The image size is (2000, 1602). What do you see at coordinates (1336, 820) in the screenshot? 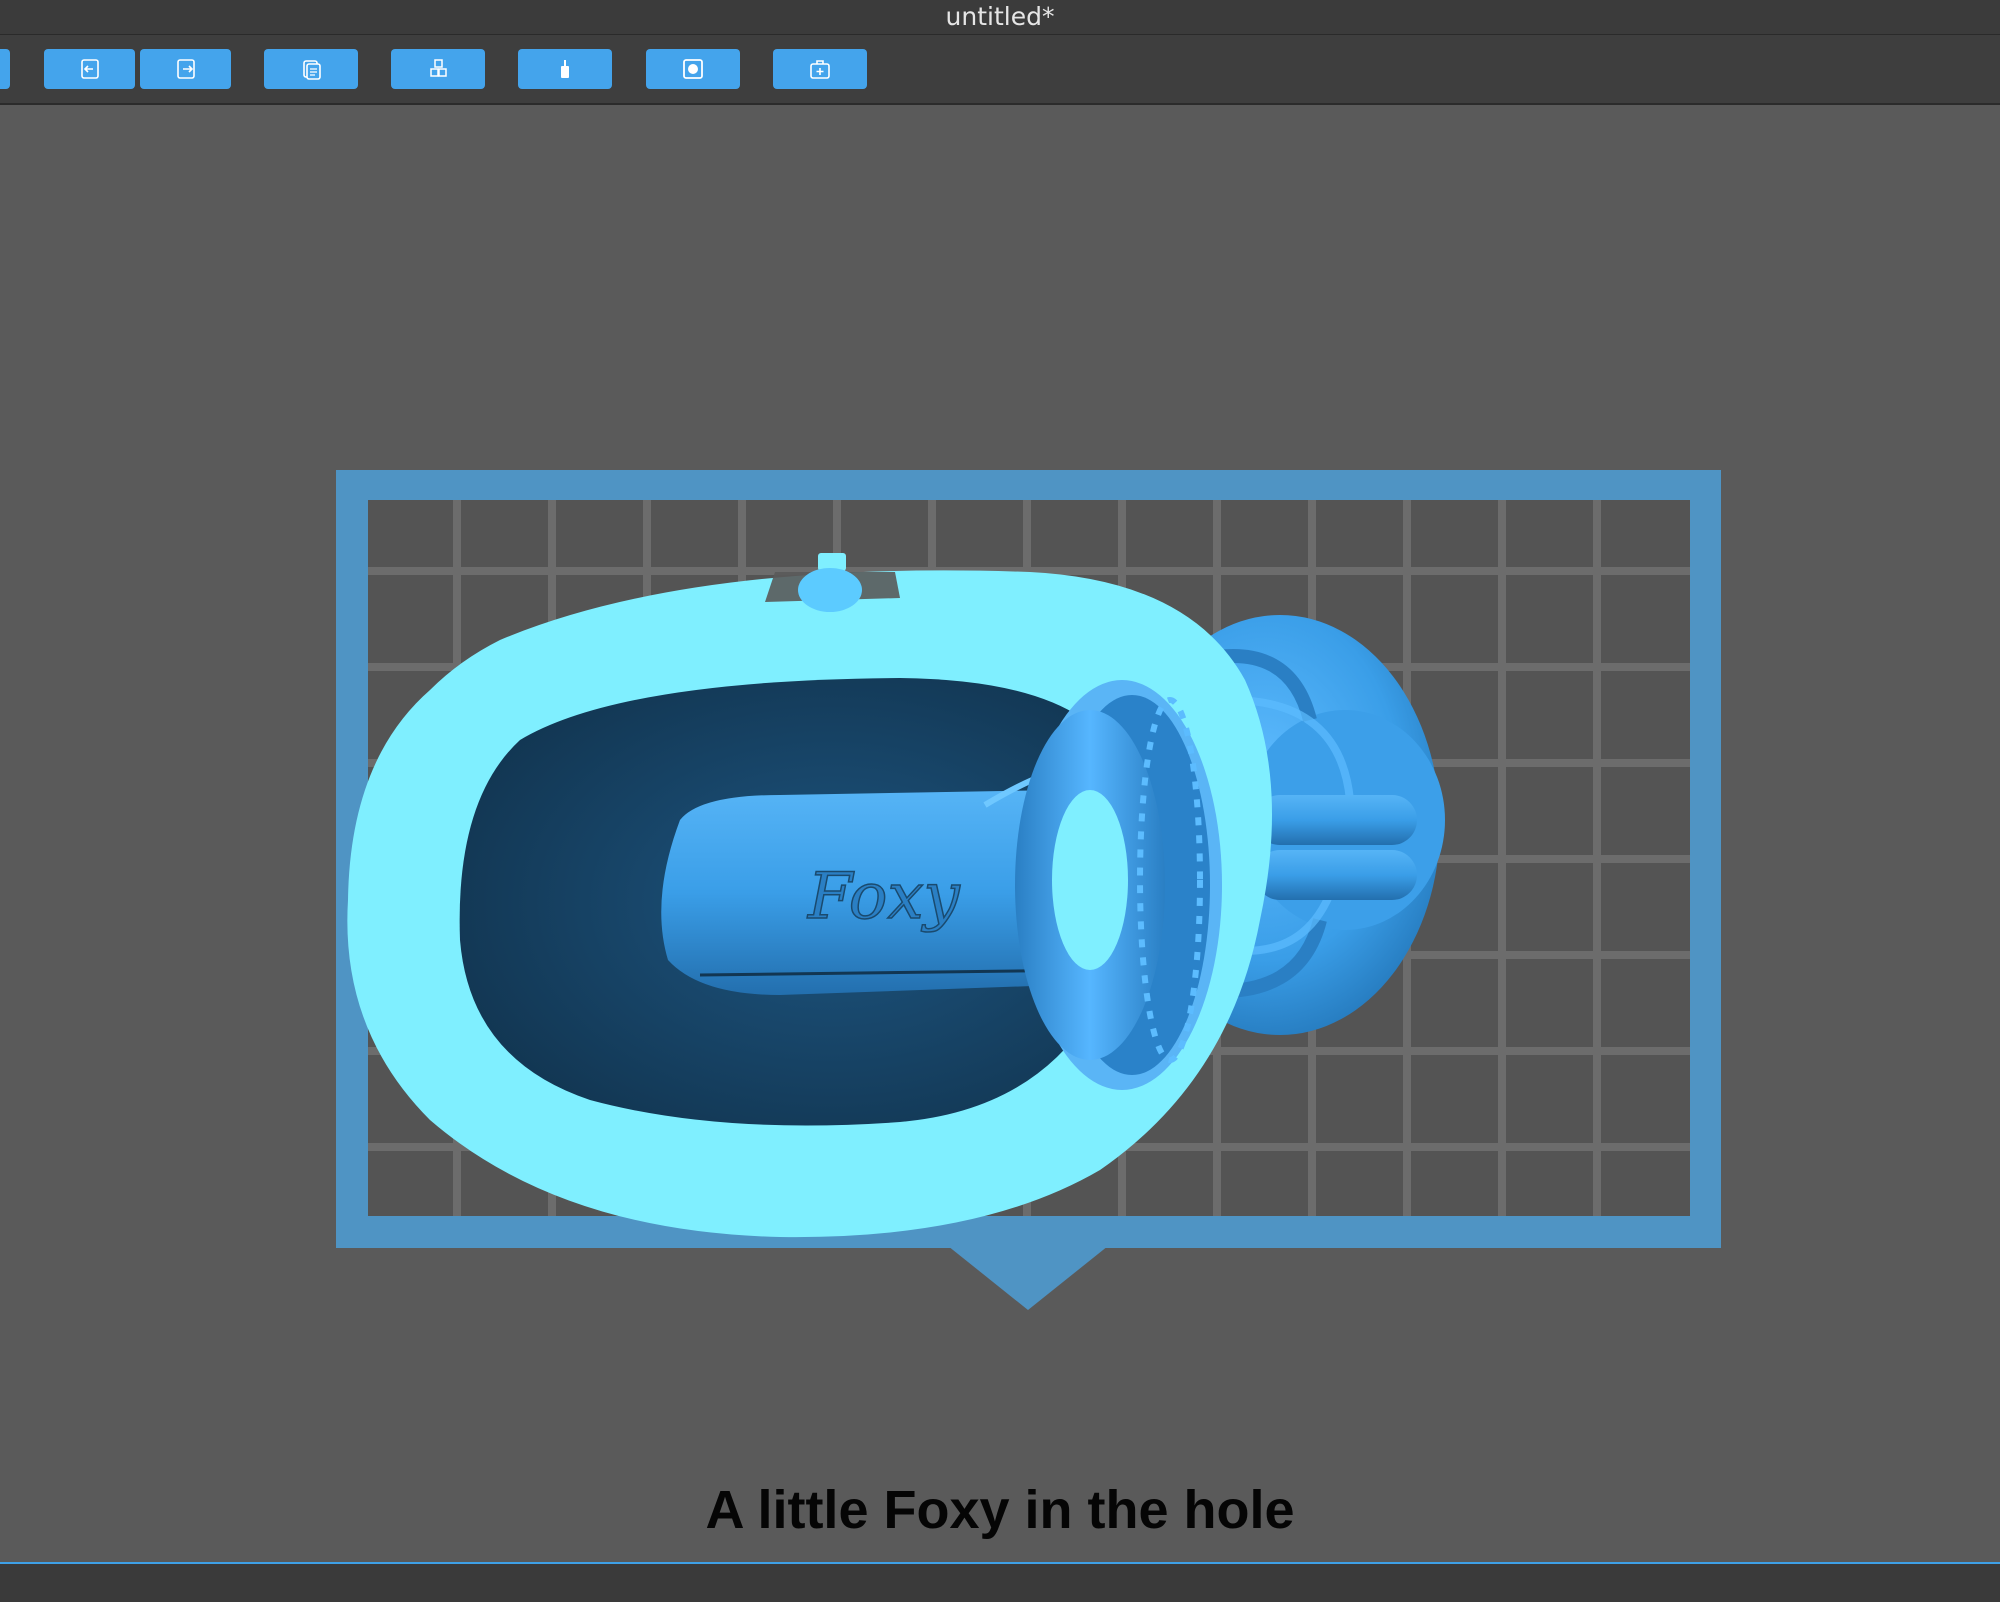
I see `model-loop-upper` at bounding box center [1336, 820].